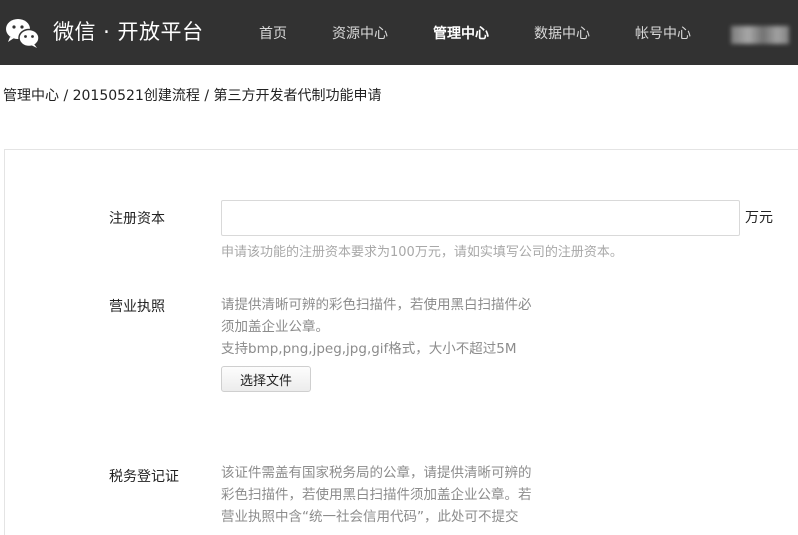 Image resolution: width=798 pixels, height=535 pixels. What do you see at coordinates (192, 96) in the screenshot?
I see `breadcrumb: 管理中心 / 20150521创建流程 / 第三方开发者代制功能申请` at bounding box center [192, 96].